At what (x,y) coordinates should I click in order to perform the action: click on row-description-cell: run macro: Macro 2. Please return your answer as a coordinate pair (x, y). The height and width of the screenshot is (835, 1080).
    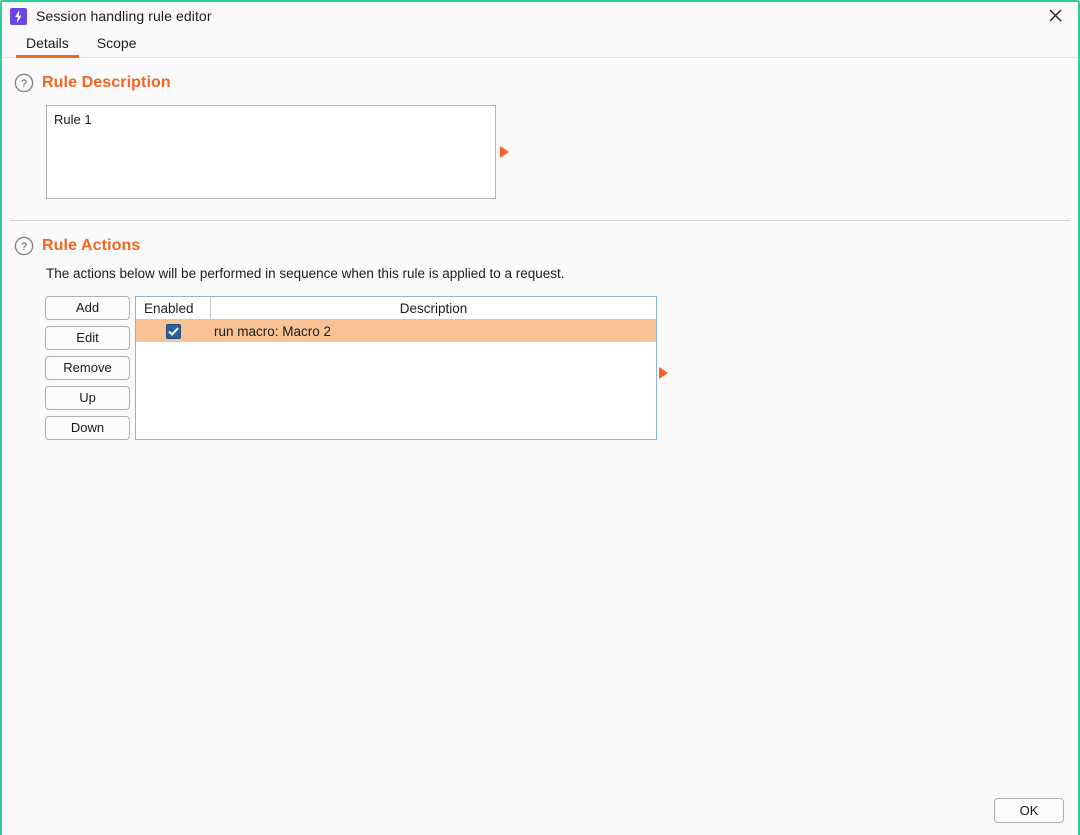
    Looking at the image, I should click on (273, 331).